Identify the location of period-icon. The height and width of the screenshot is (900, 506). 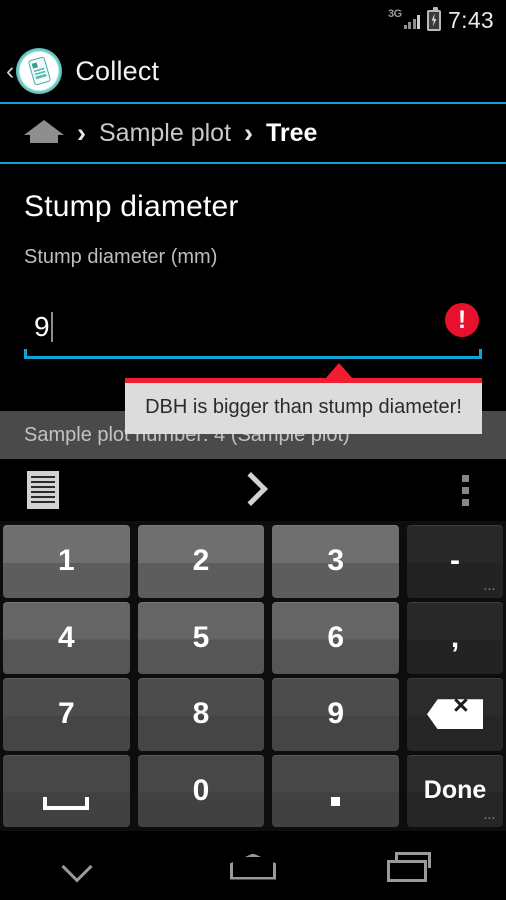
(336, 802).